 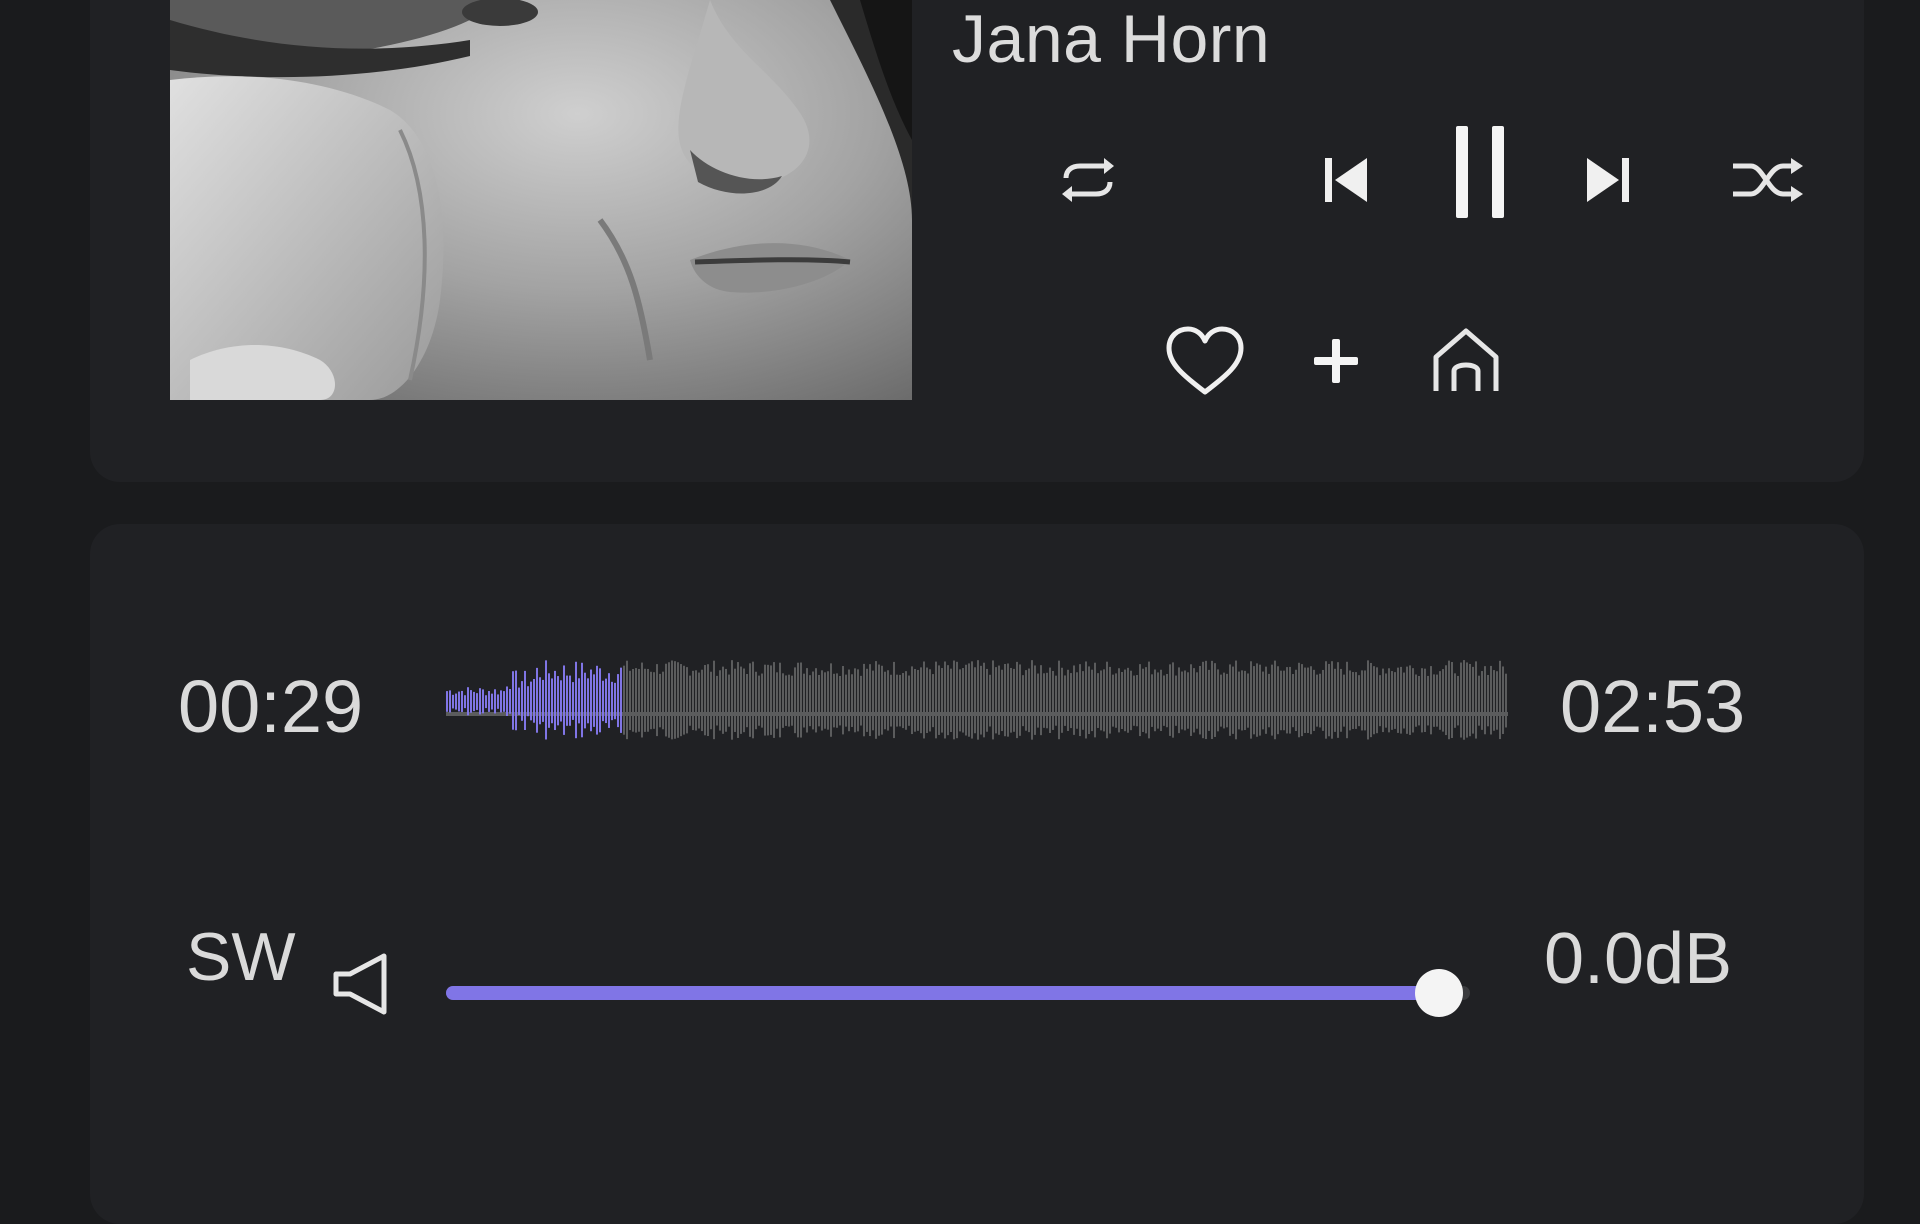 I want to click on pause-icon, so click(x=1480, y=172).